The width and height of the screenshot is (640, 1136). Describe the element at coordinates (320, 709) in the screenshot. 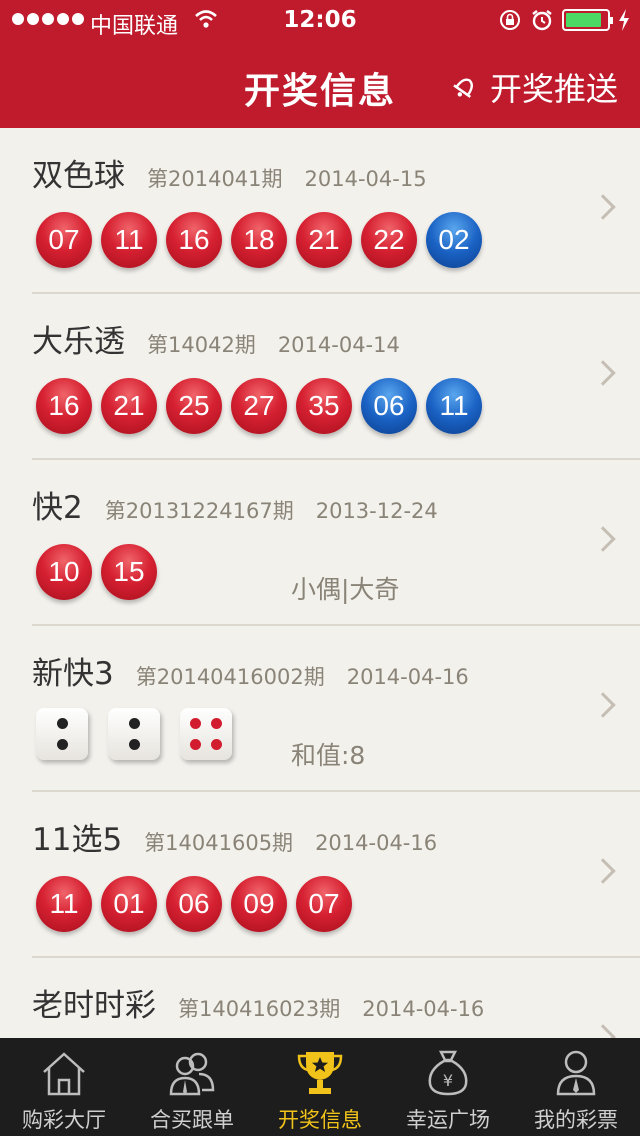

I see `lottery-row: 新快3 第20140416002期 2014-04-16 和值:8` at that location.